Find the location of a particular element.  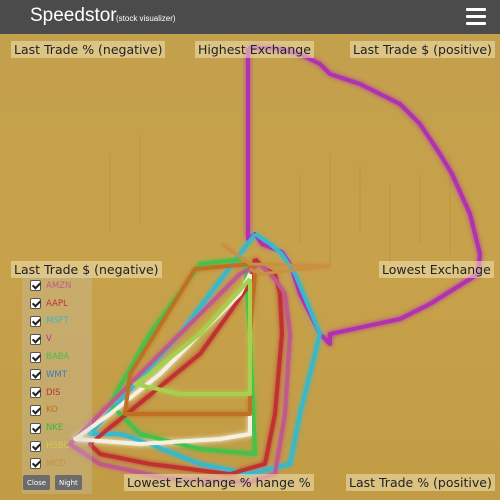

legend-item-mcd: MCD is located at coordinates (61, 464).